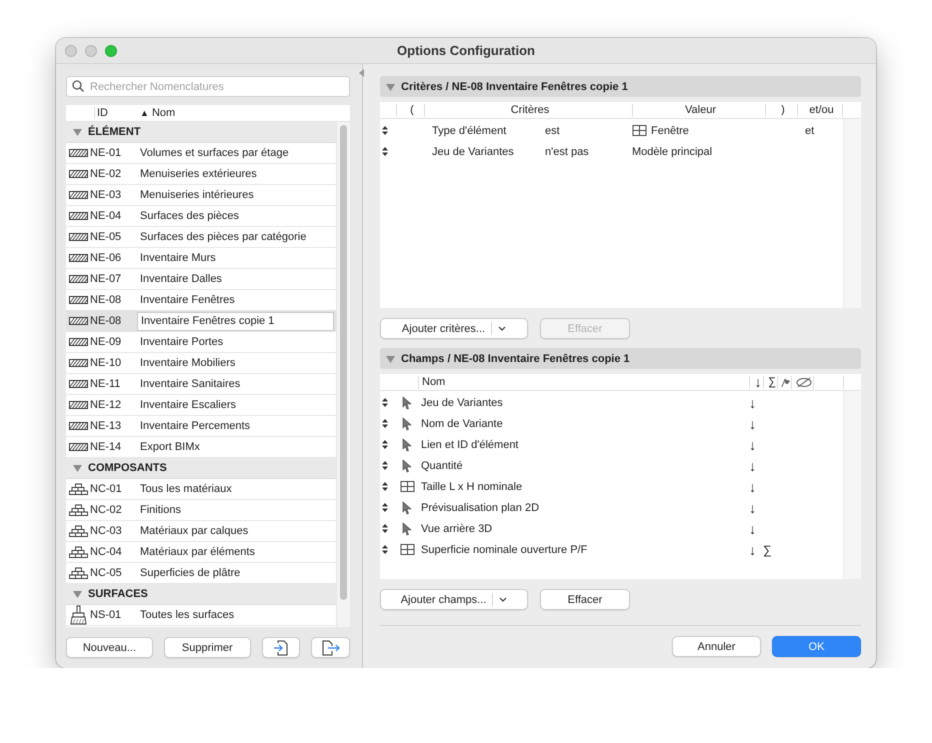 The image size is (932, 743). I want to click on criterion-cell-text: Jeu de Variantes, so click(473, 152).